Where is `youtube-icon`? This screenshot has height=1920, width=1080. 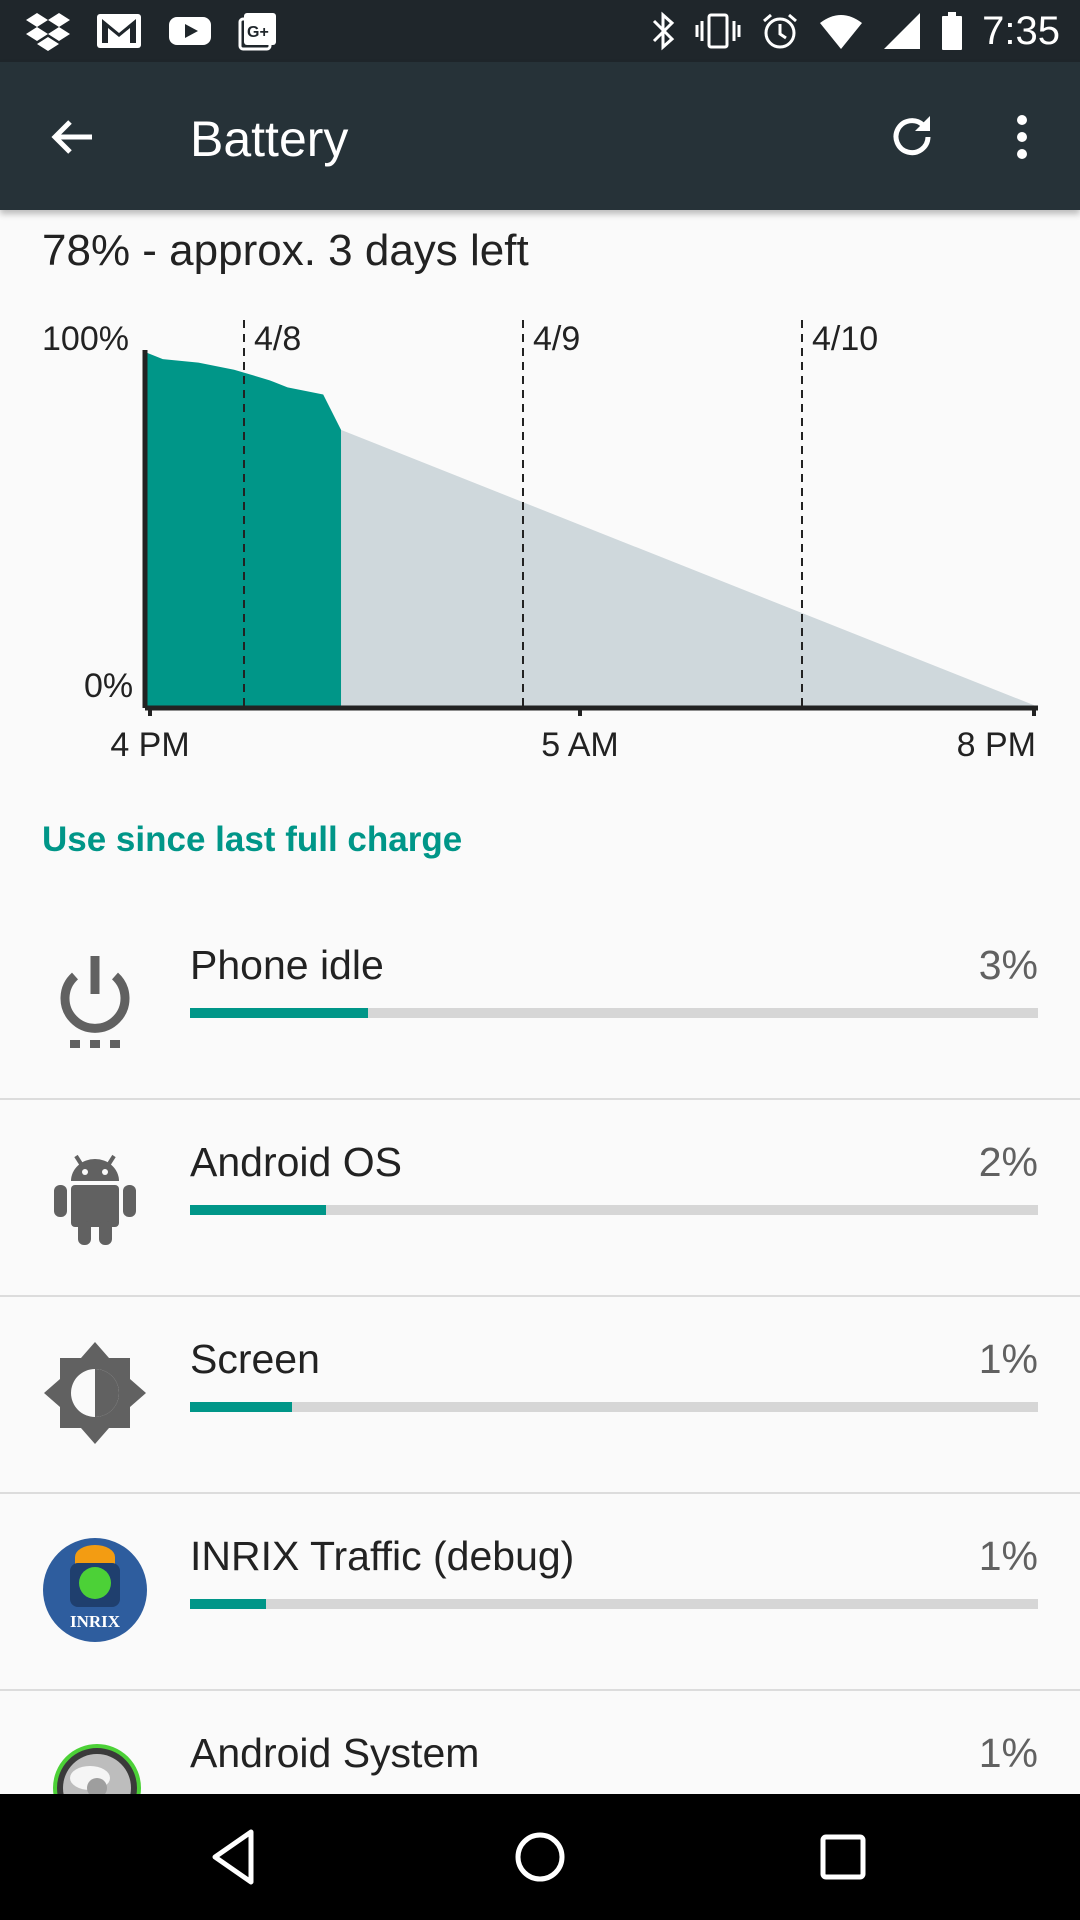 youtube-icon is located at coordinates (190, 31).